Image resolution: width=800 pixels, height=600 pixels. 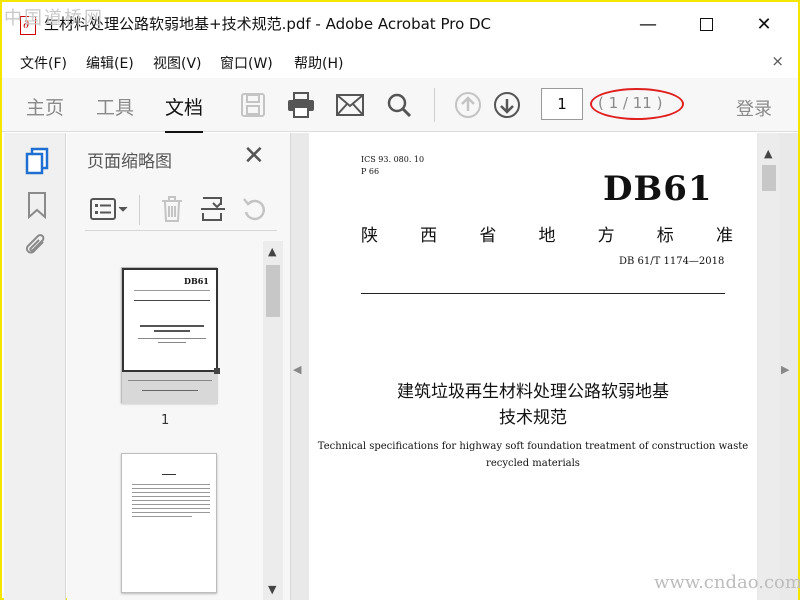 I want to click on close-window-button: ✕, so click(x=764, y=24).